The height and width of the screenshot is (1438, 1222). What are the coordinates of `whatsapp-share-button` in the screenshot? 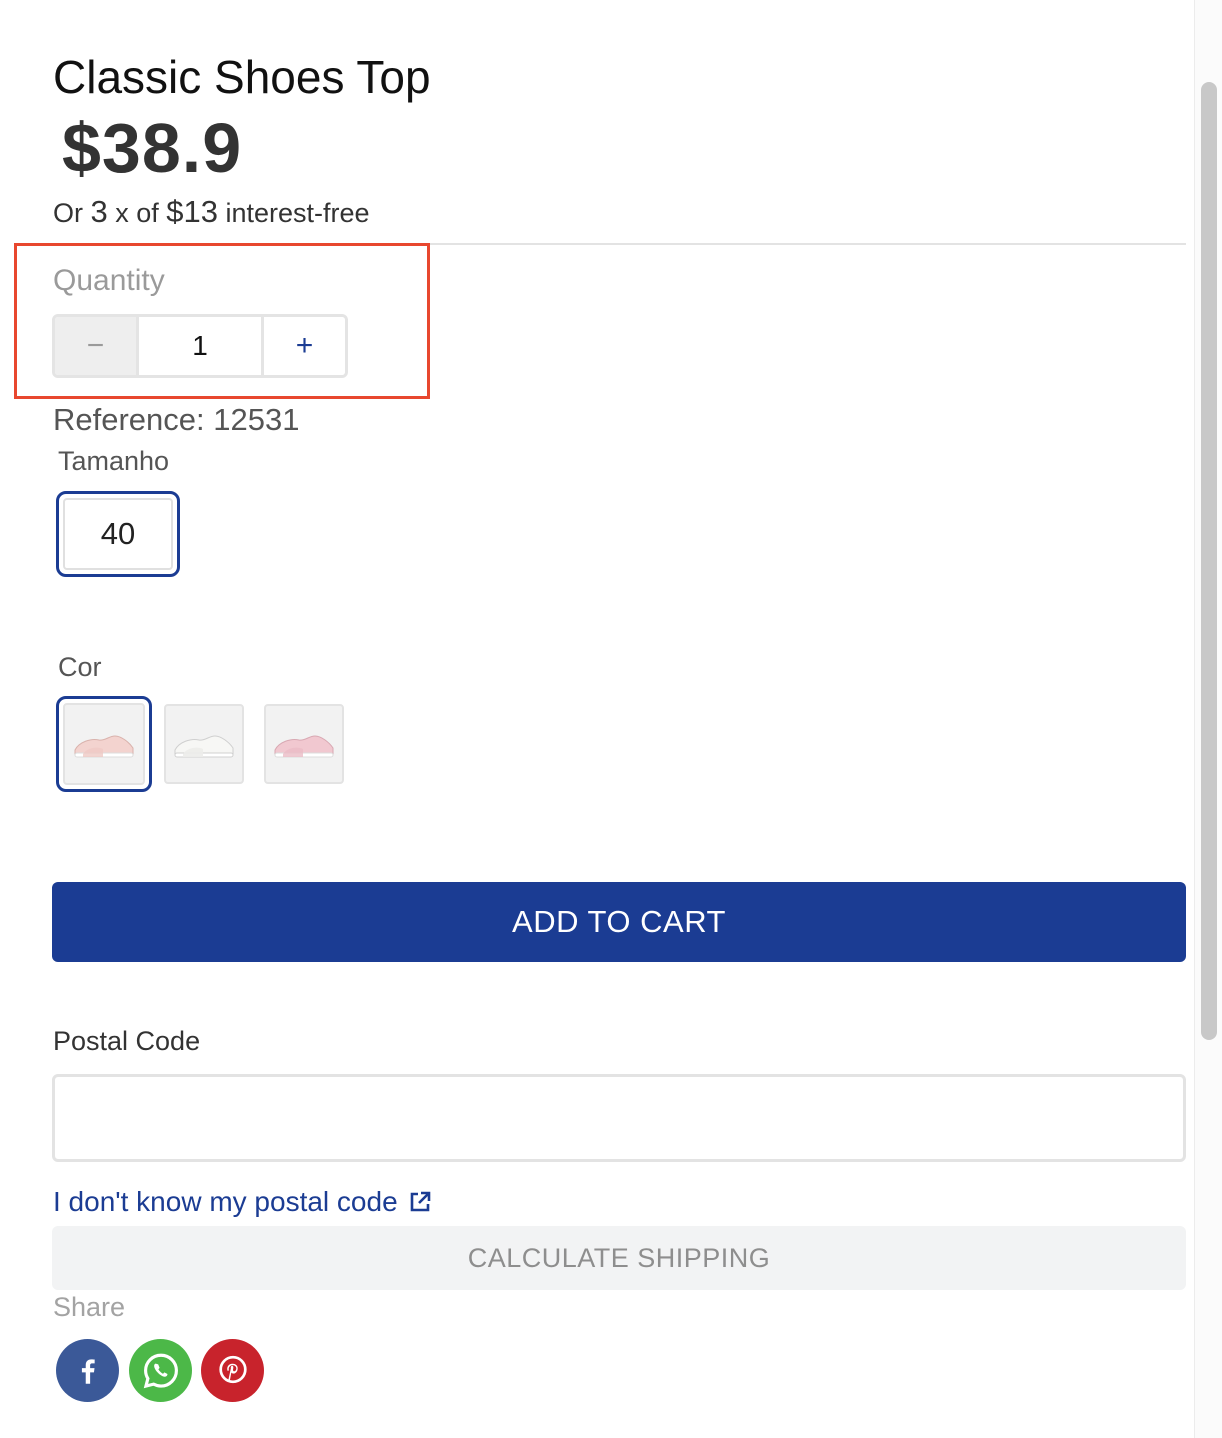 It's located at (160, 1370).